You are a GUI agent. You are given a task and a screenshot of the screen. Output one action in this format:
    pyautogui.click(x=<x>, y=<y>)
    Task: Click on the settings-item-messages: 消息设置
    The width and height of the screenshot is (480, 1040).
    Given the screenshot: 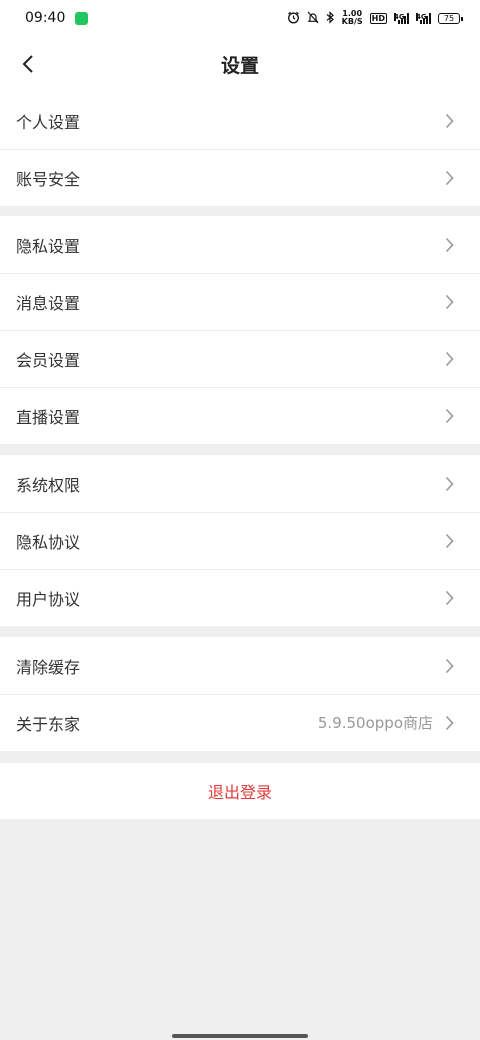 What is the action you would take?
    pyautogui.click(x=240, y=301)
    